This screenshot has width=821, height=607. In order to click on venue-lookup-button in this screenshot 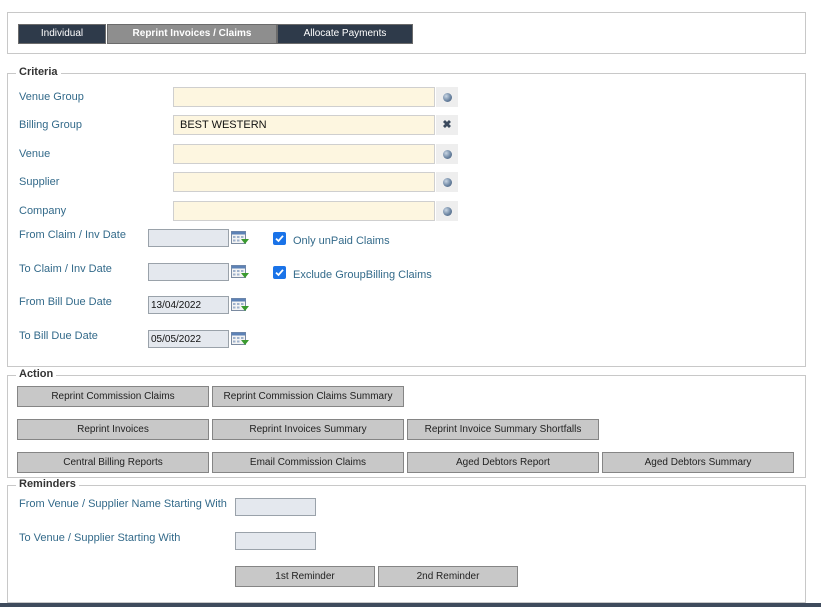, I will do `click(447, 154)`.